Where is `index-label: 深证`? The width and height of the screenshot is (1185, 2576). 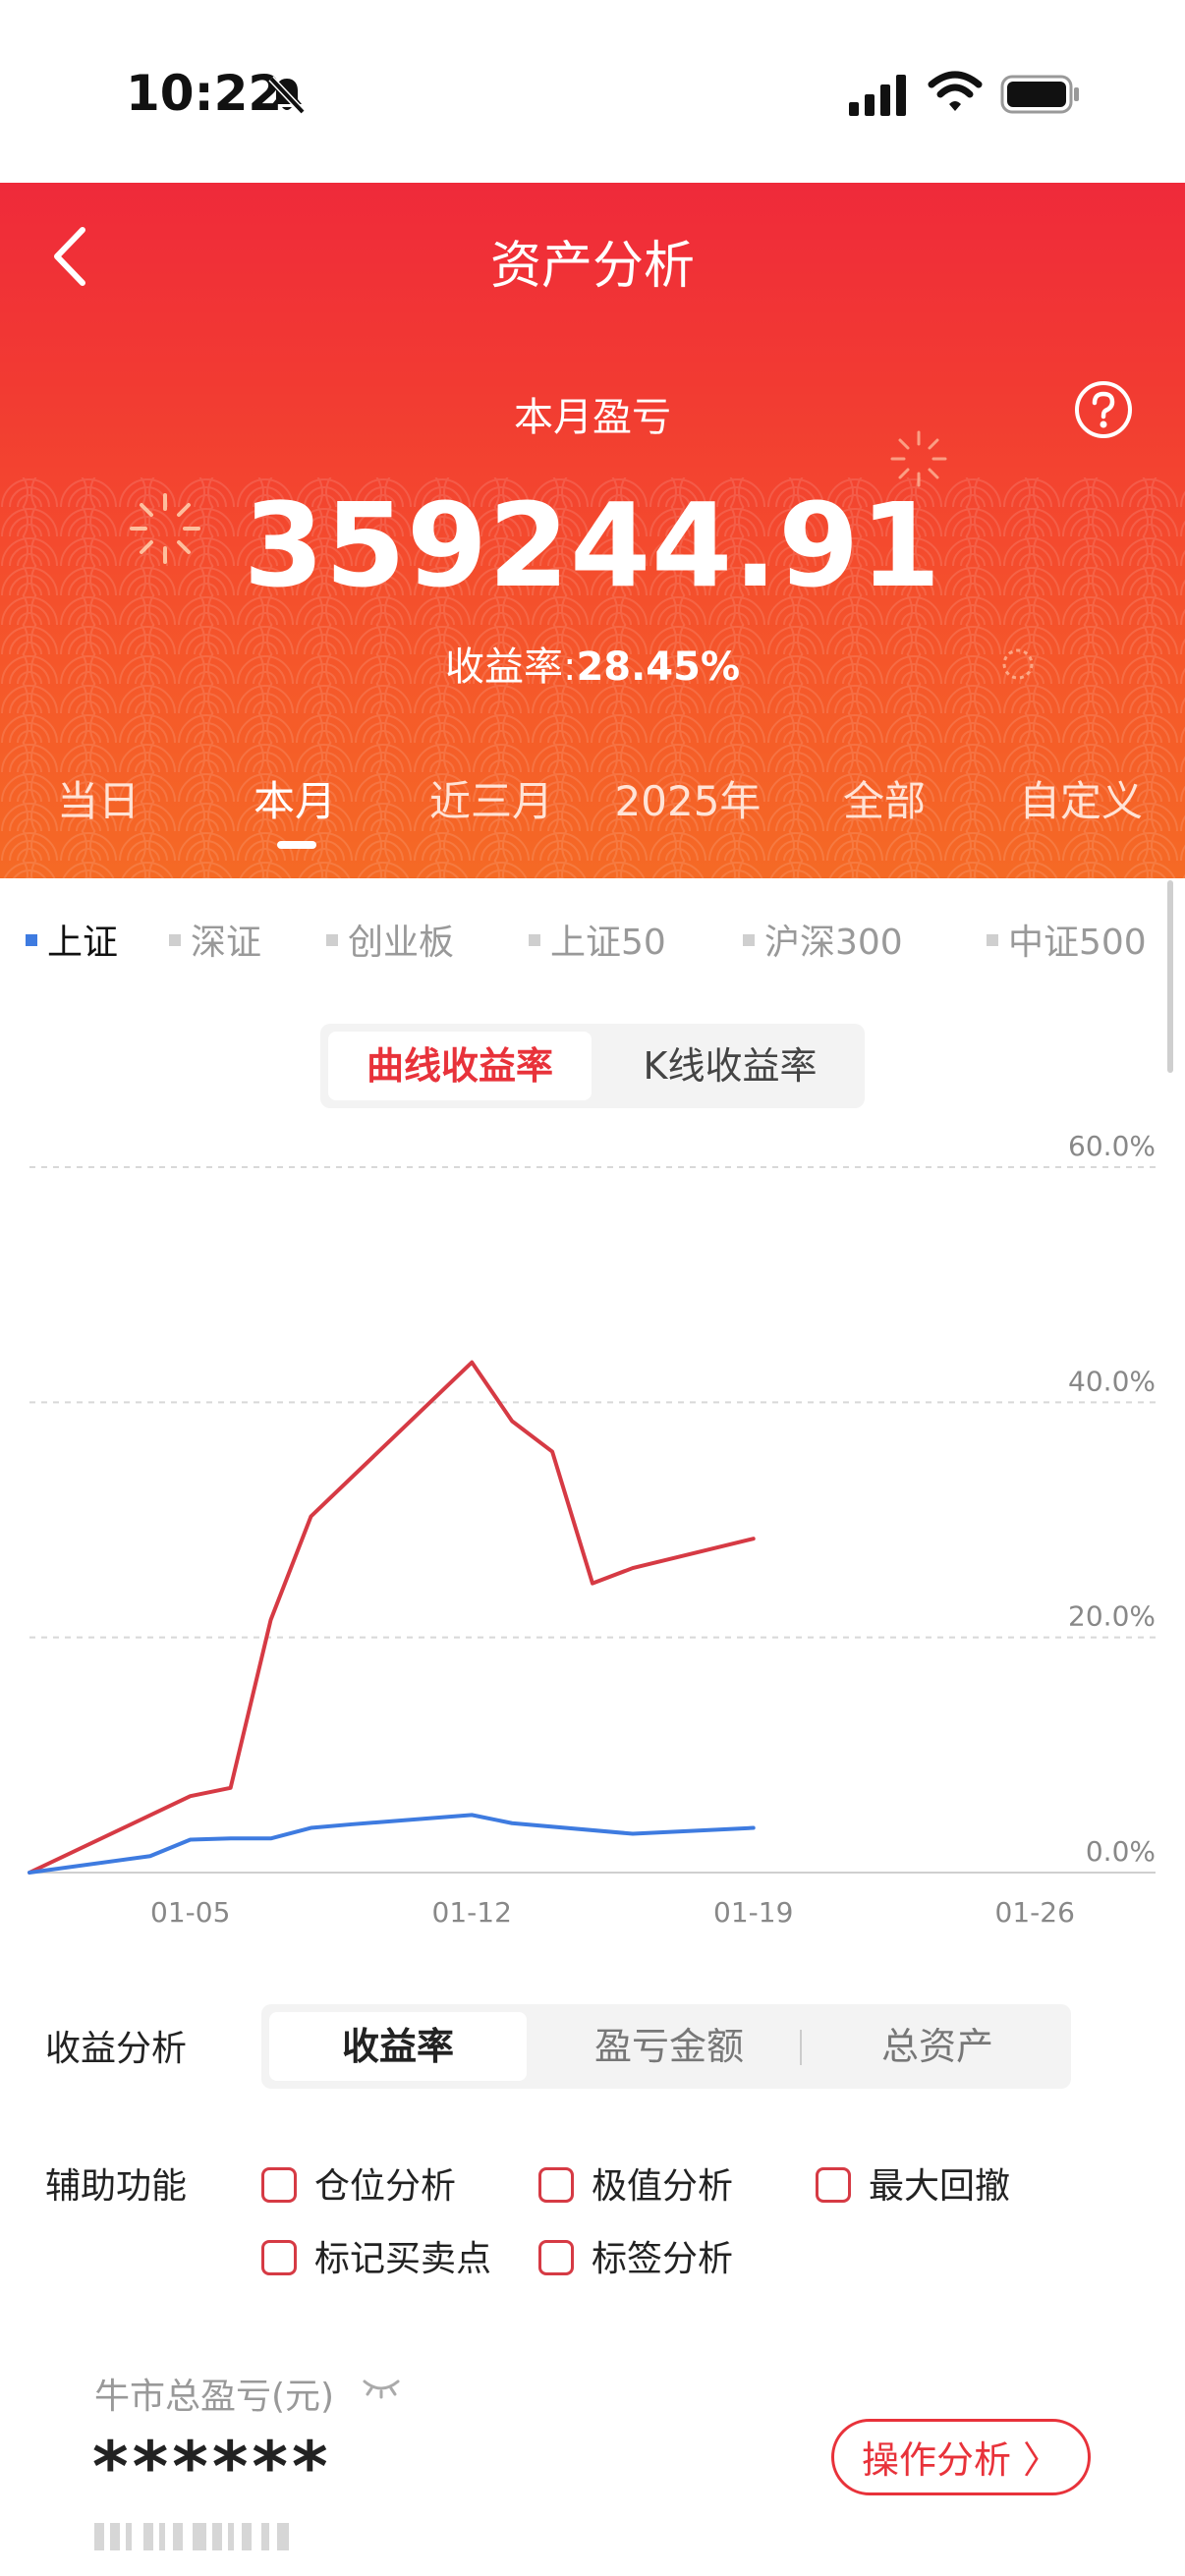
index-label: 深证 is located at coordinates (227, 943).